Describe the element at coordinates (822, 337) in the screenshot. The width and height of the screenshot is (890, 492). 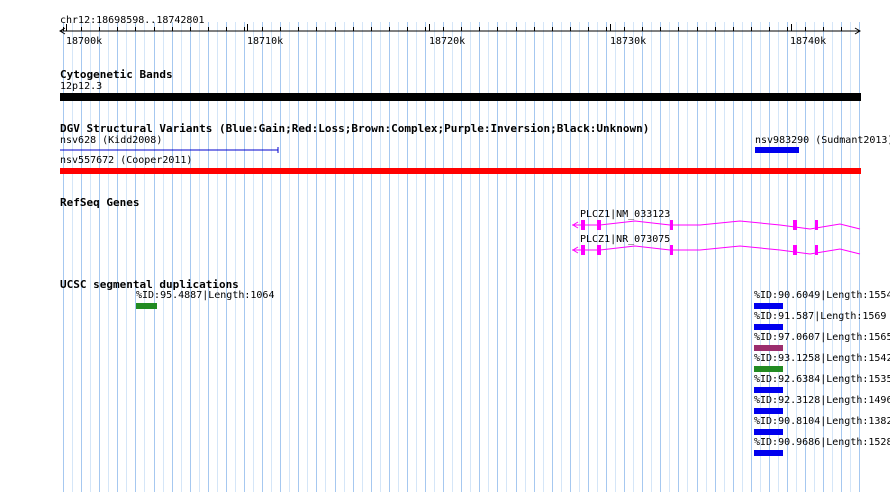
I see `segdup-label: %ID:97.0607|Length:1565` at that location.